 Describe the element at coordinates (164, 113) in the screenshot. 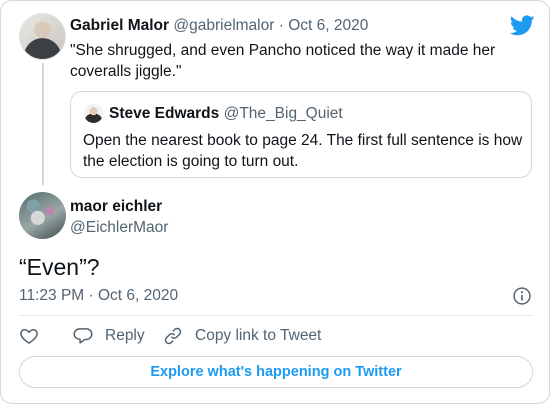

I see `quoted-author-name: Steve Edwards` at that location.